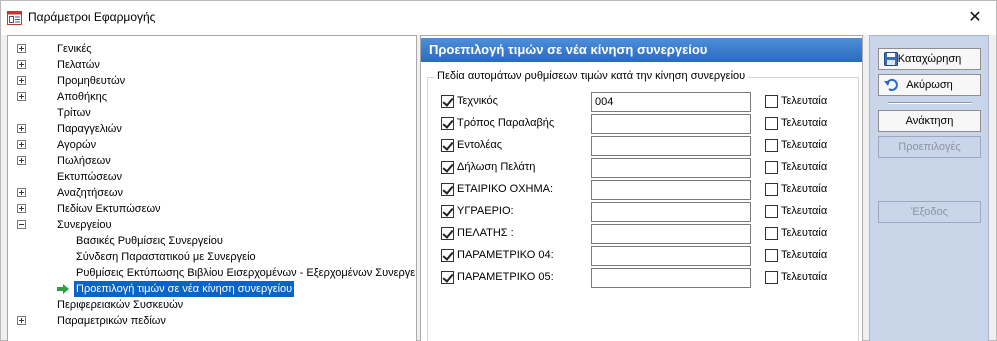  Describe the element at coordinates (212, 113) in the screenshot. I see `tree-item: Τρίτων` at that location.